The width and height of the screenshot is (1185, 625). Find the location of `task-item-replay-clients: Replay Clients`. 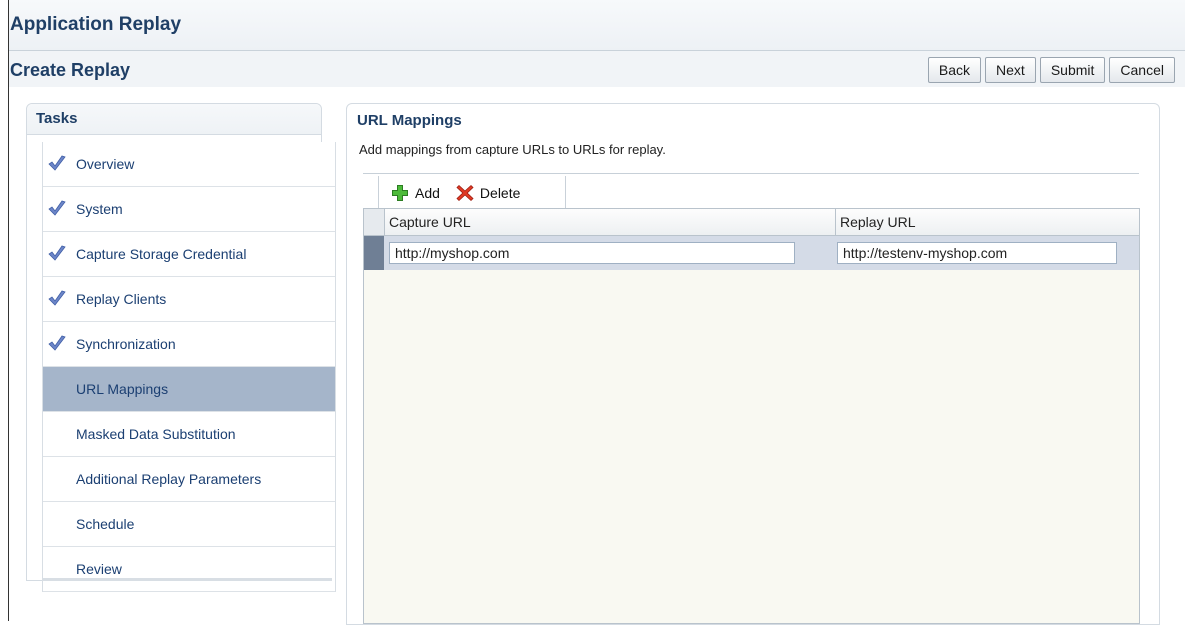

task-item-replay-clients: Replay Clients is located at coordinates (189, 299).